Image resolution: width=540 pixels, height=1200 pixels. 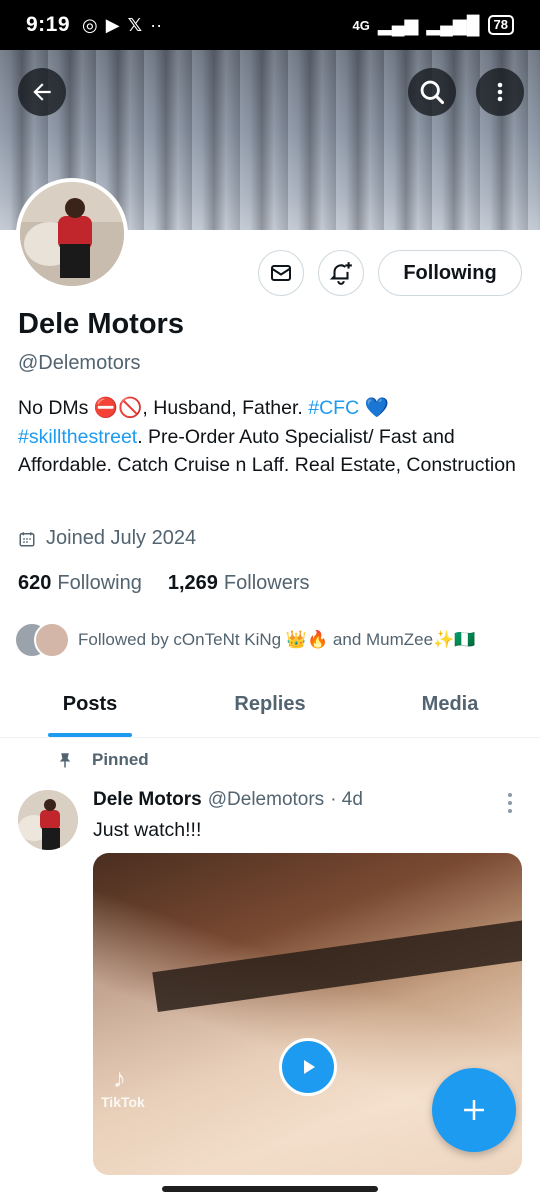 I want to click on tiktok-watermark: ♪ TikTok, so click(x=123, y=1086).